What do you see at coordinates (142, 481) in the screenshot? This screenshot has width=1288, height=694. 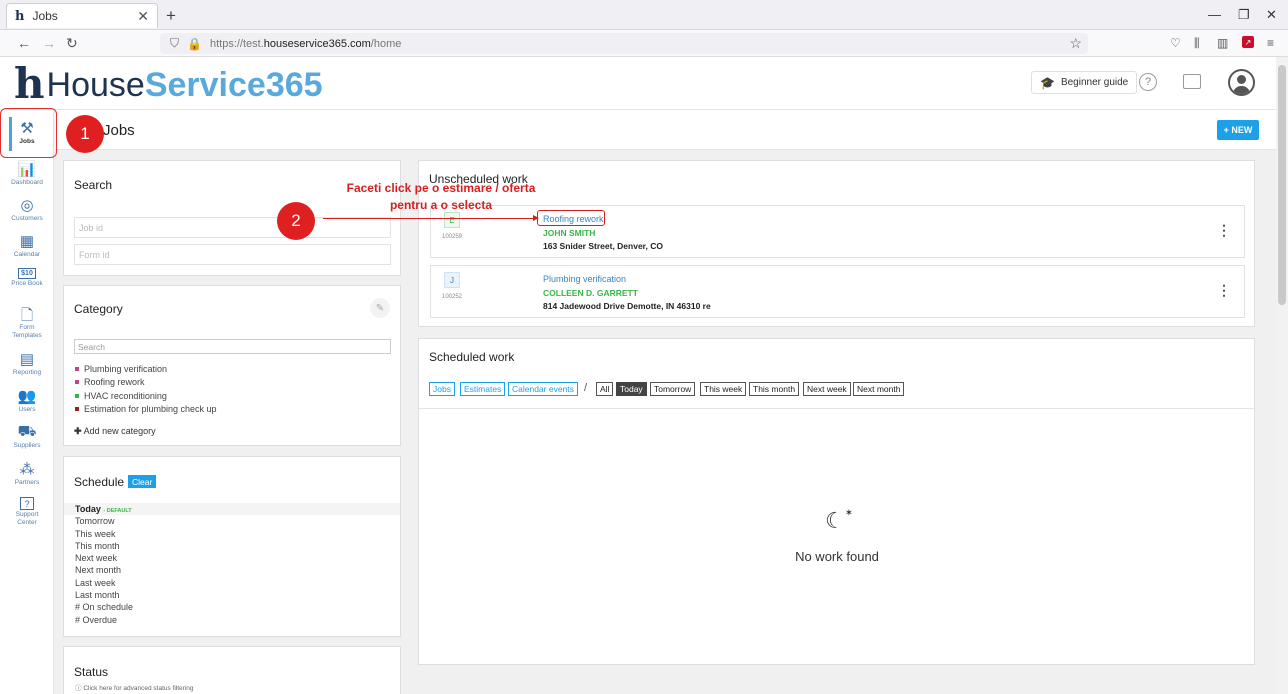 I see `clear-button: Clear` at bounding box center [142, 481].